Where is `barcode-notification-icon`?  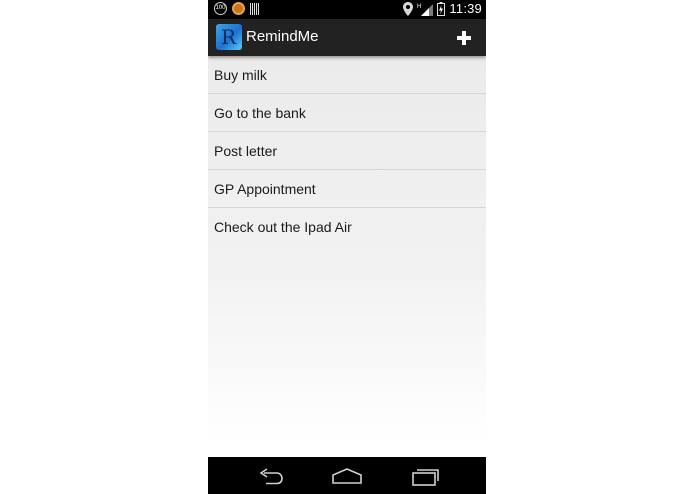
barcode-notification-icon is located at coordinates (254, 8).